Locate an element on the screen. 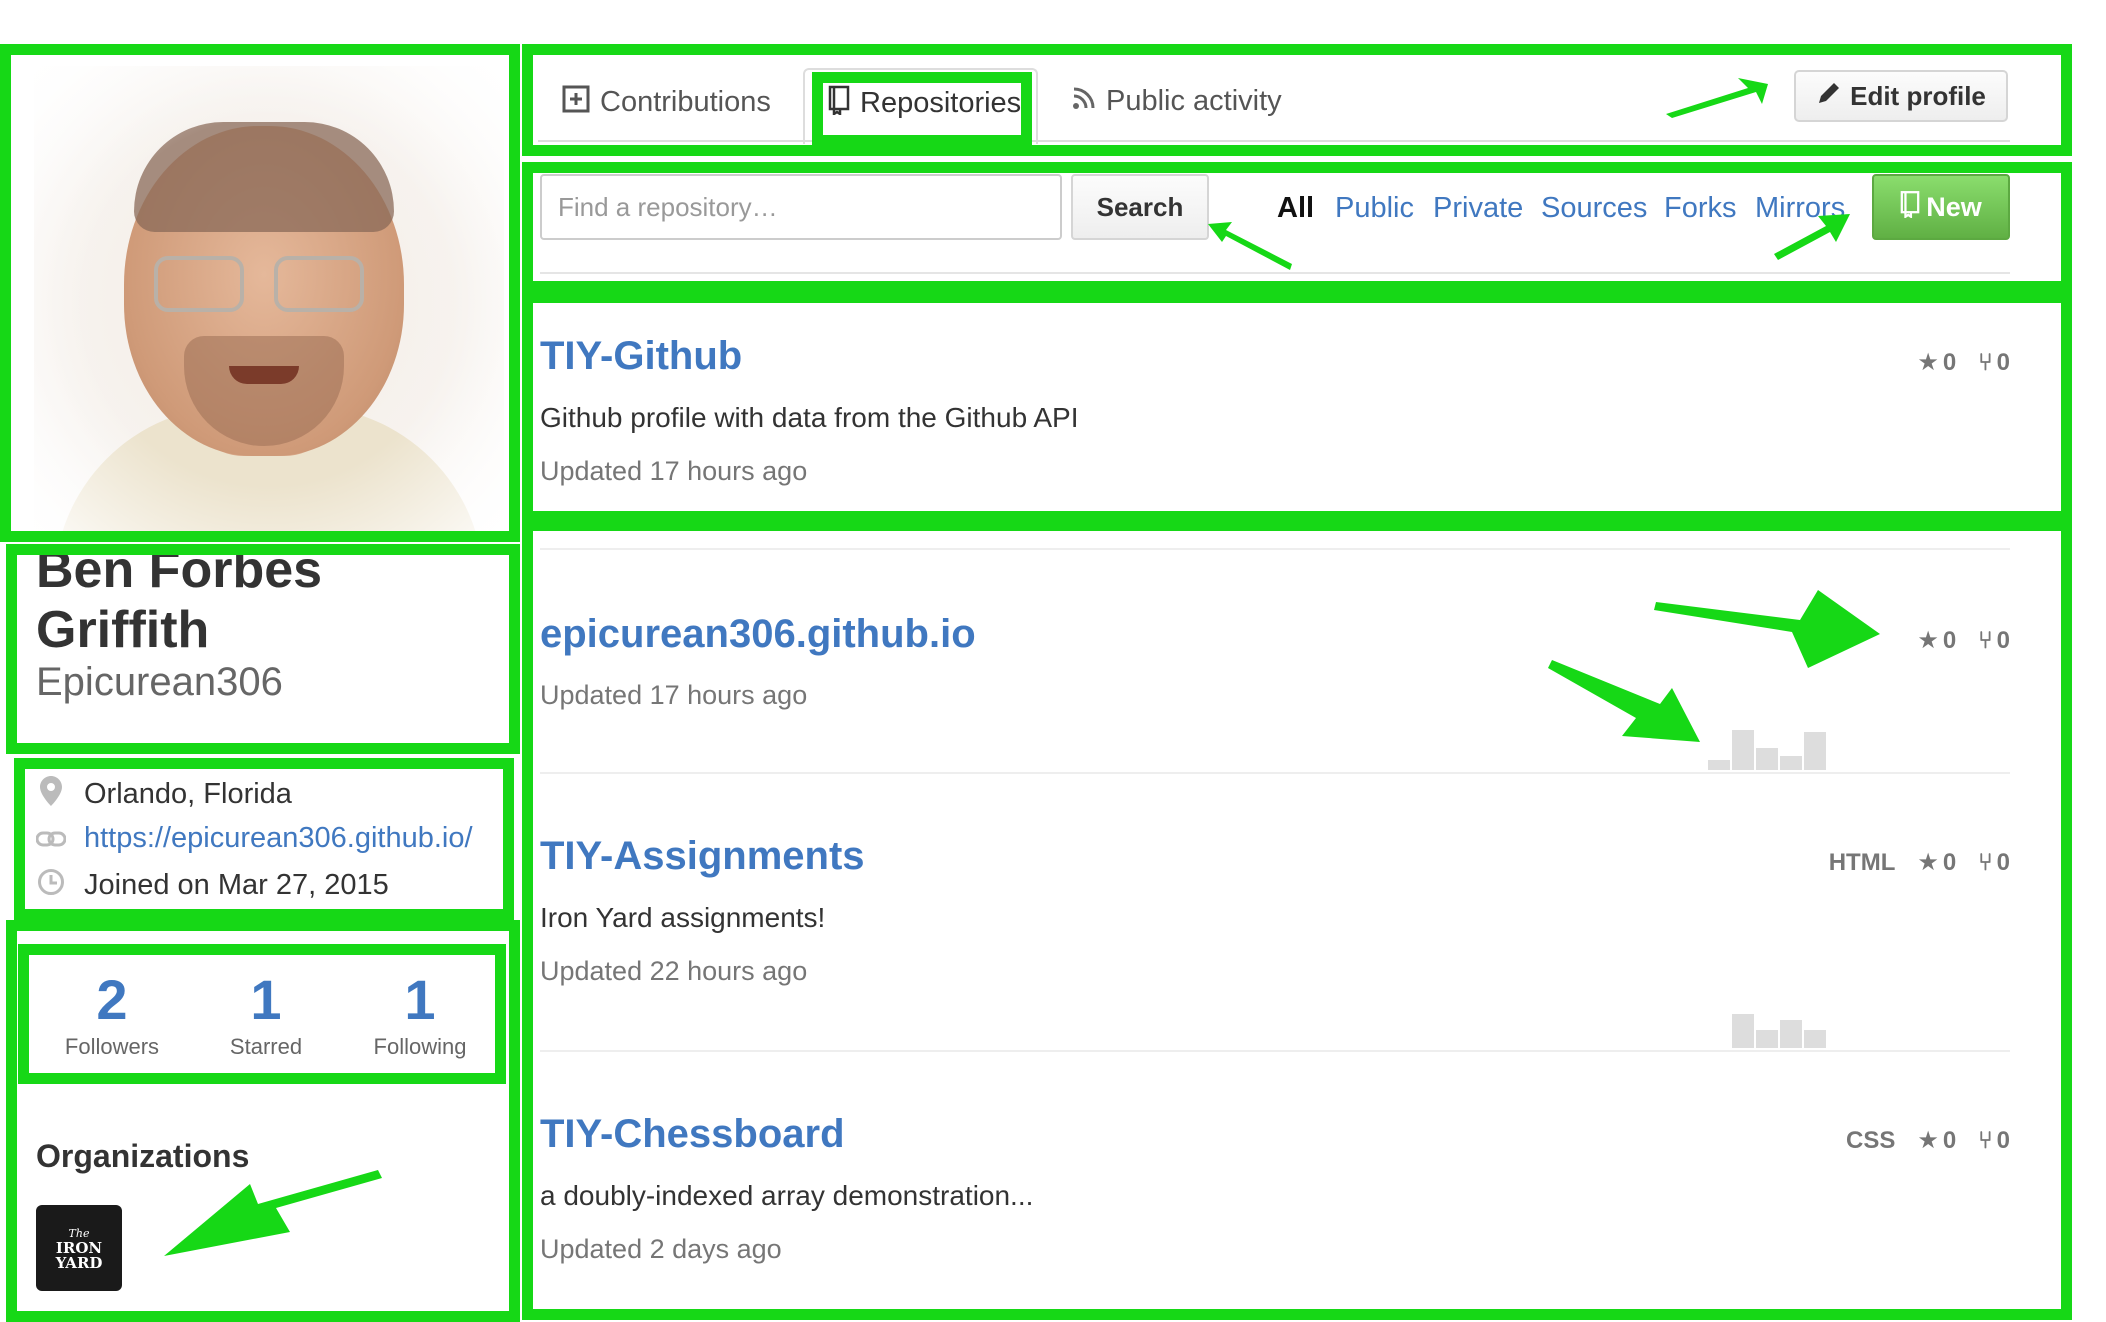 This screenshot has width=2106, height=1322. repo-updated: Updated 22 hours ago is located at coordinates (674, 971).